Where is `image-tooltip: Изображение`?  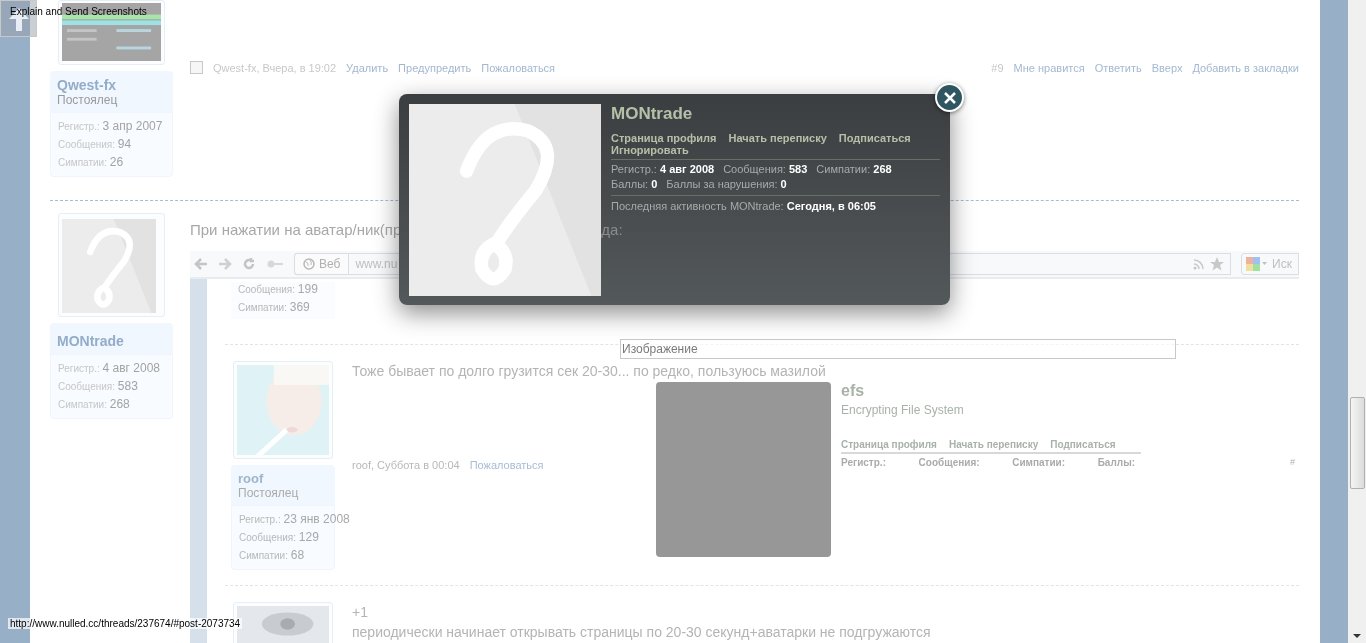 image-tooltip: Изображение is located at coordinates (898, 349).